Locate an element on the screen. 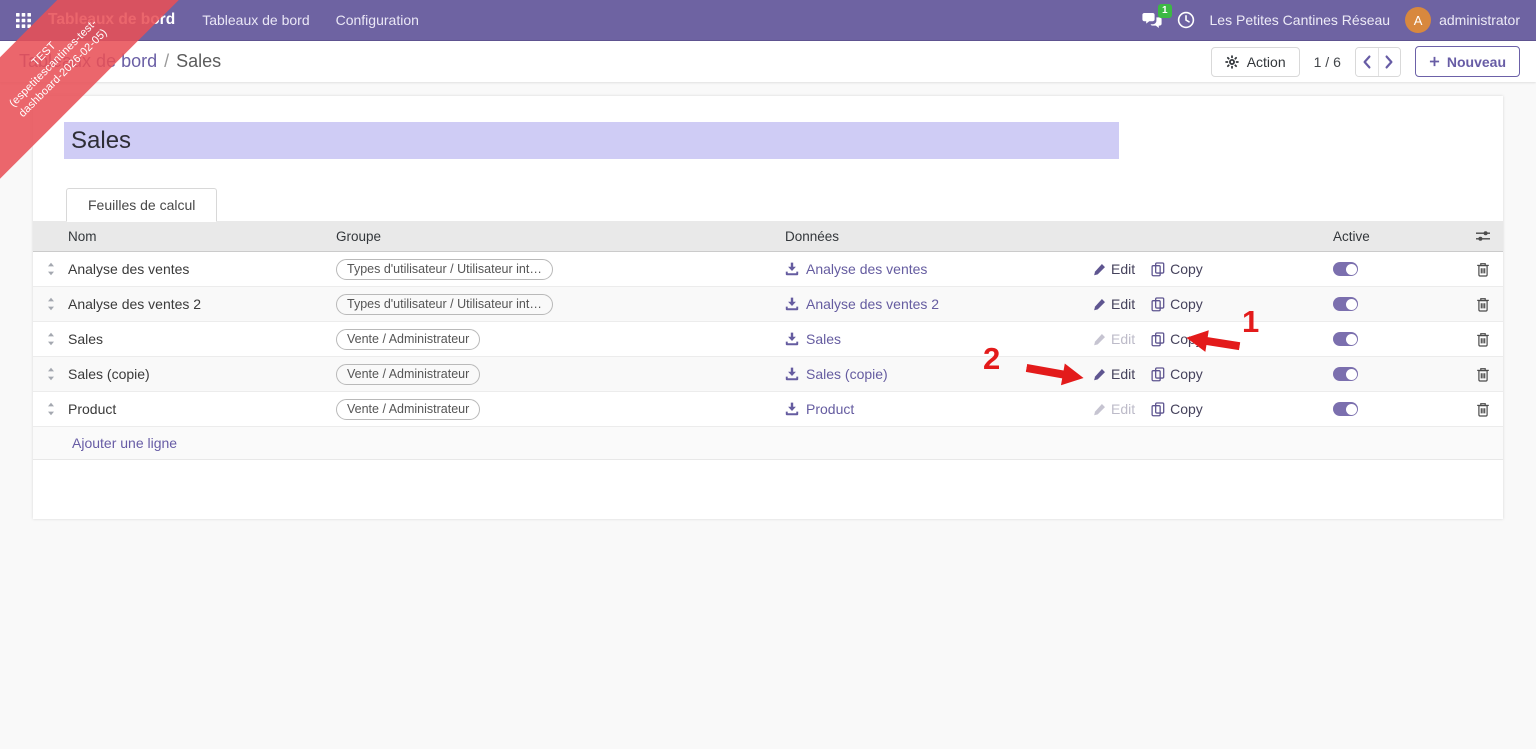  chevron-left-icon is located at coordinates (1367, 62).